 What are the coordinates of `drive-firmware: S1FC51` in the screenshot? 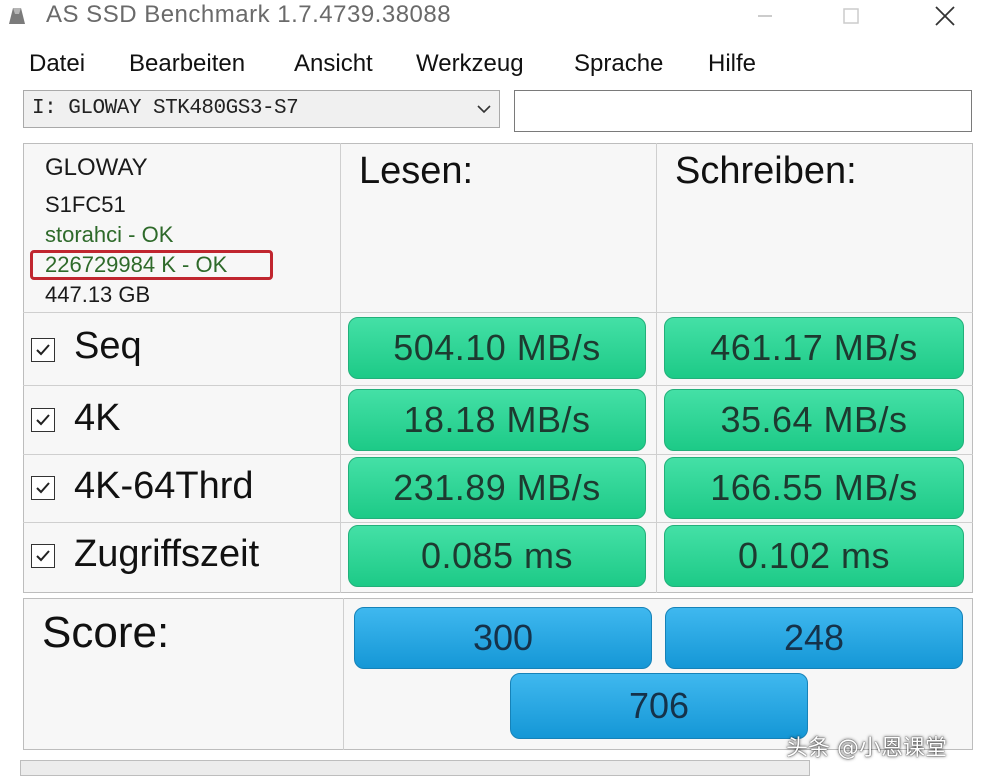 It's located at (85, 204).